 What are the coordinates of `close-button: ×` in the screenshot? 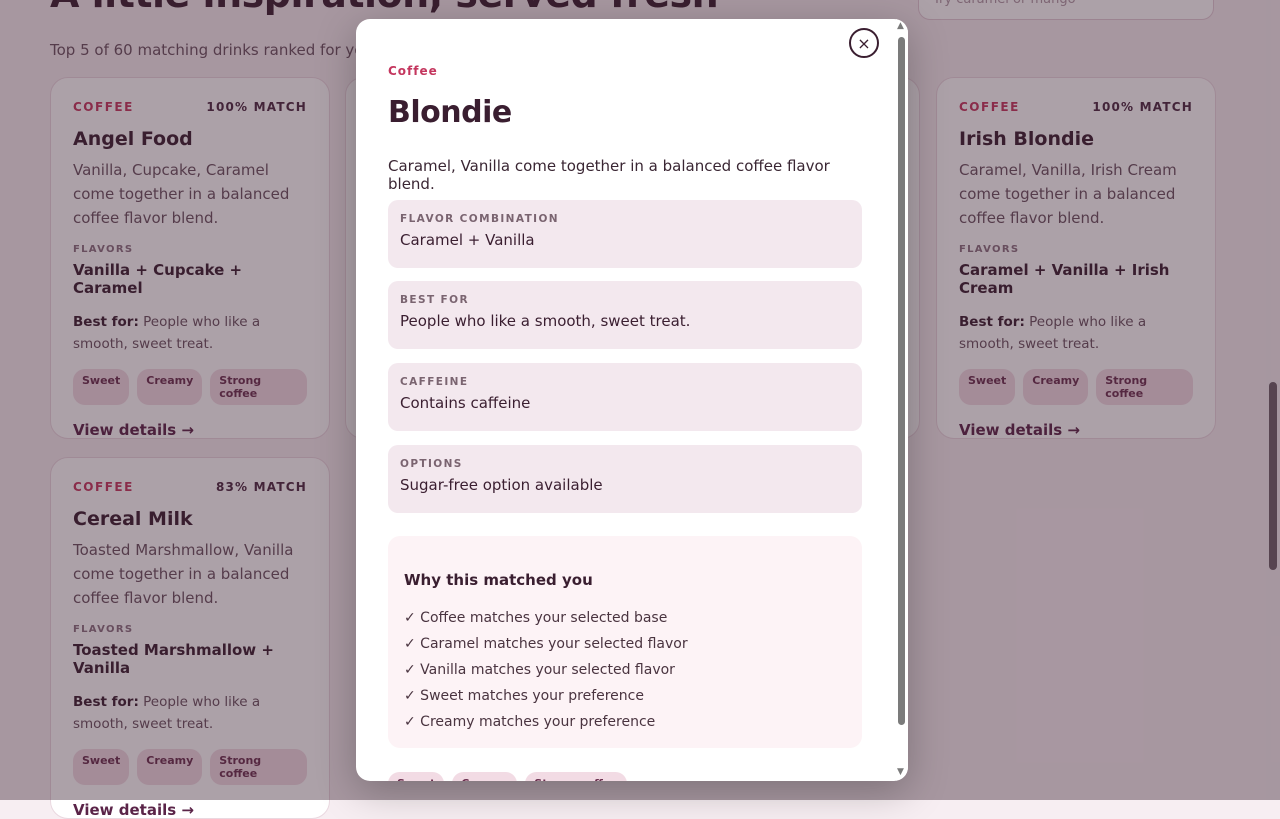 It's located at (864, 43).